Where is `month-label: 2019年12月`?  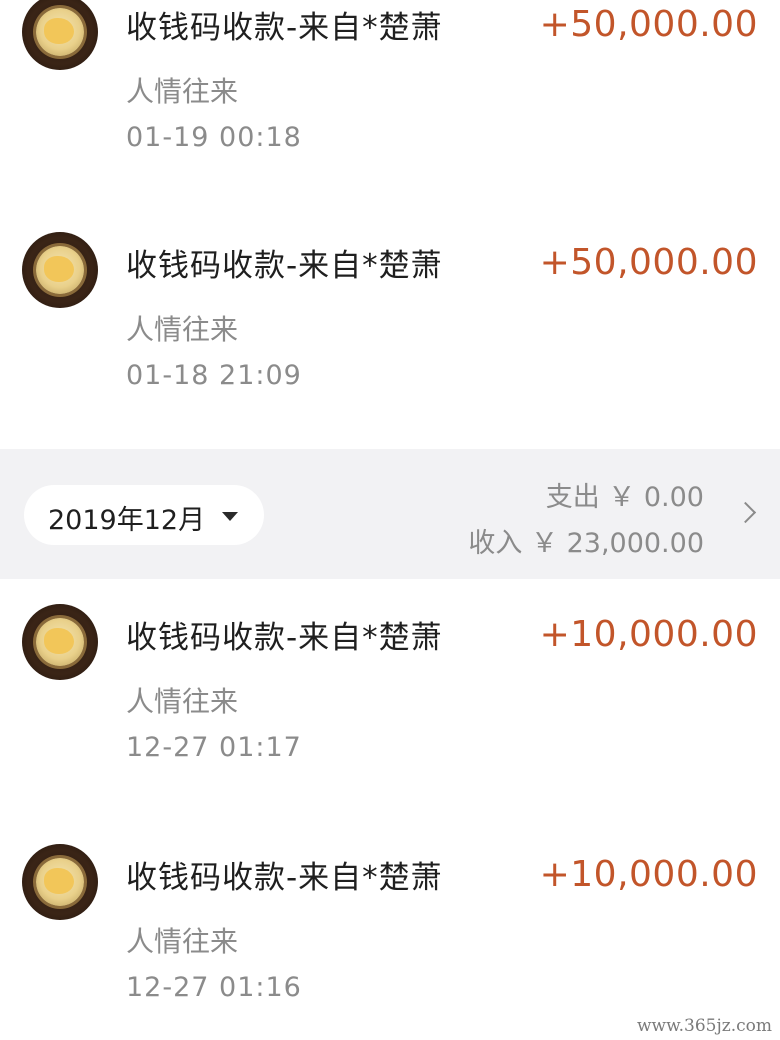
month-label: 2019年12月 is located at coordinates (127, 520).